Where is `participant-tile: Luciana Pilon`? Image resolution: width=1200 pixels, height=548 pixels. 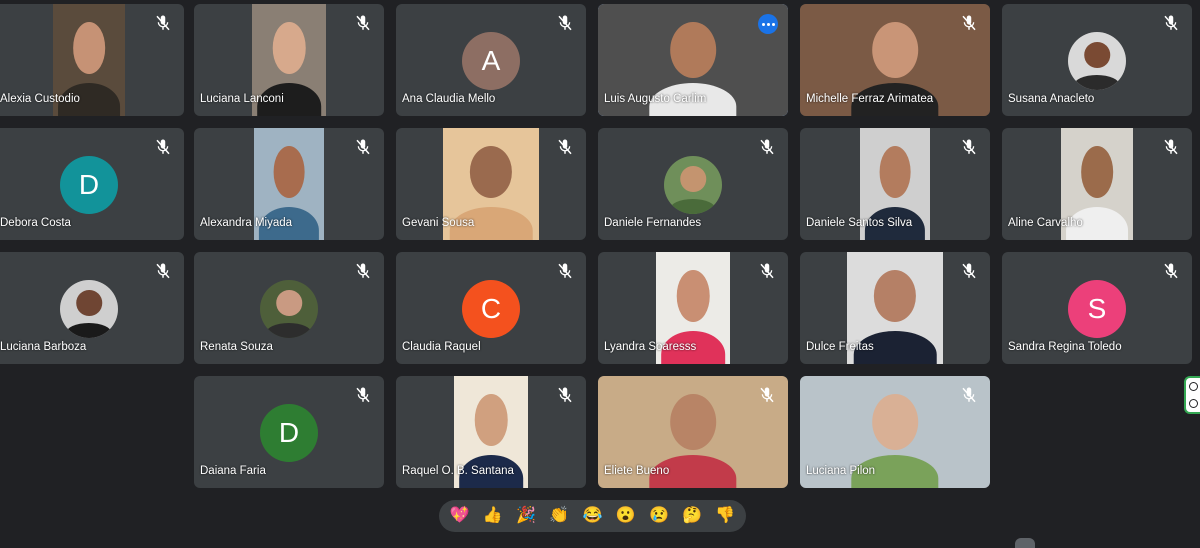 participant-tile: Luciana Pilon is located at coordinates (895, 432).